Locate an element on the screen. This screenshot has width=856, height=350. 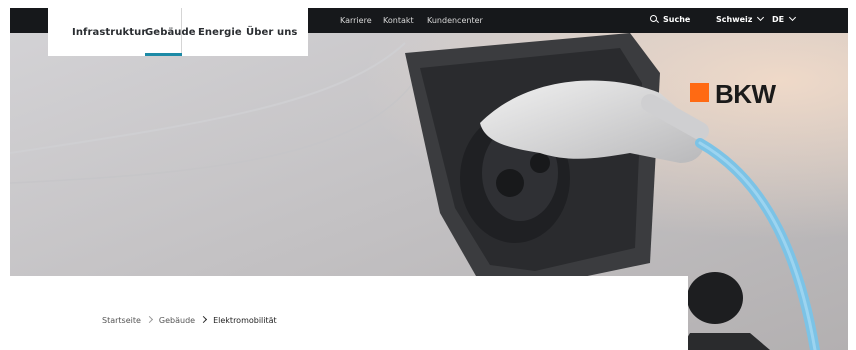
link-karriere: Karriere is located at coordinates (356, 20).